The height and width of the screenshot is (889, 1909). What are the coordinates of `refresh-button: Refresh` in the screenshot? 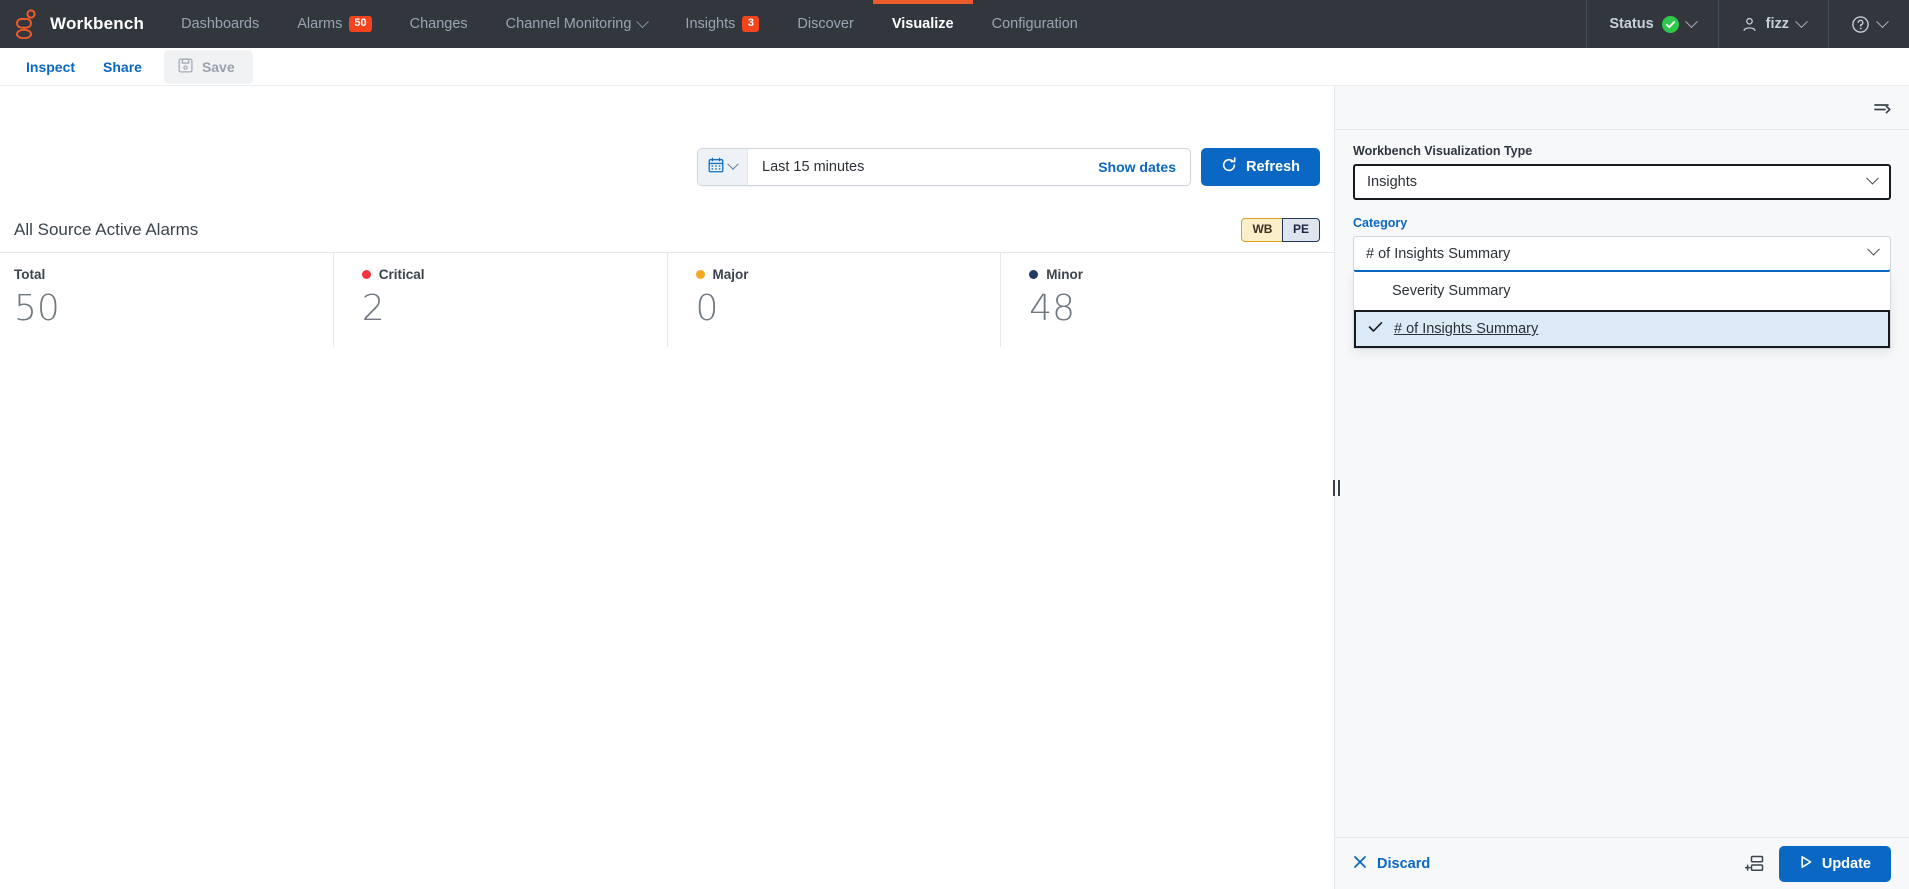 It's located at (1260, 167).